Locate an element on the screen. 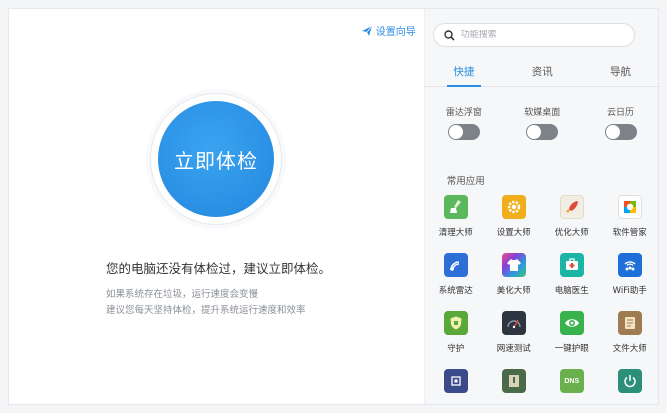 The image size is (667, 413). app-label: 设置大师 is located at coordinates (513, 233).